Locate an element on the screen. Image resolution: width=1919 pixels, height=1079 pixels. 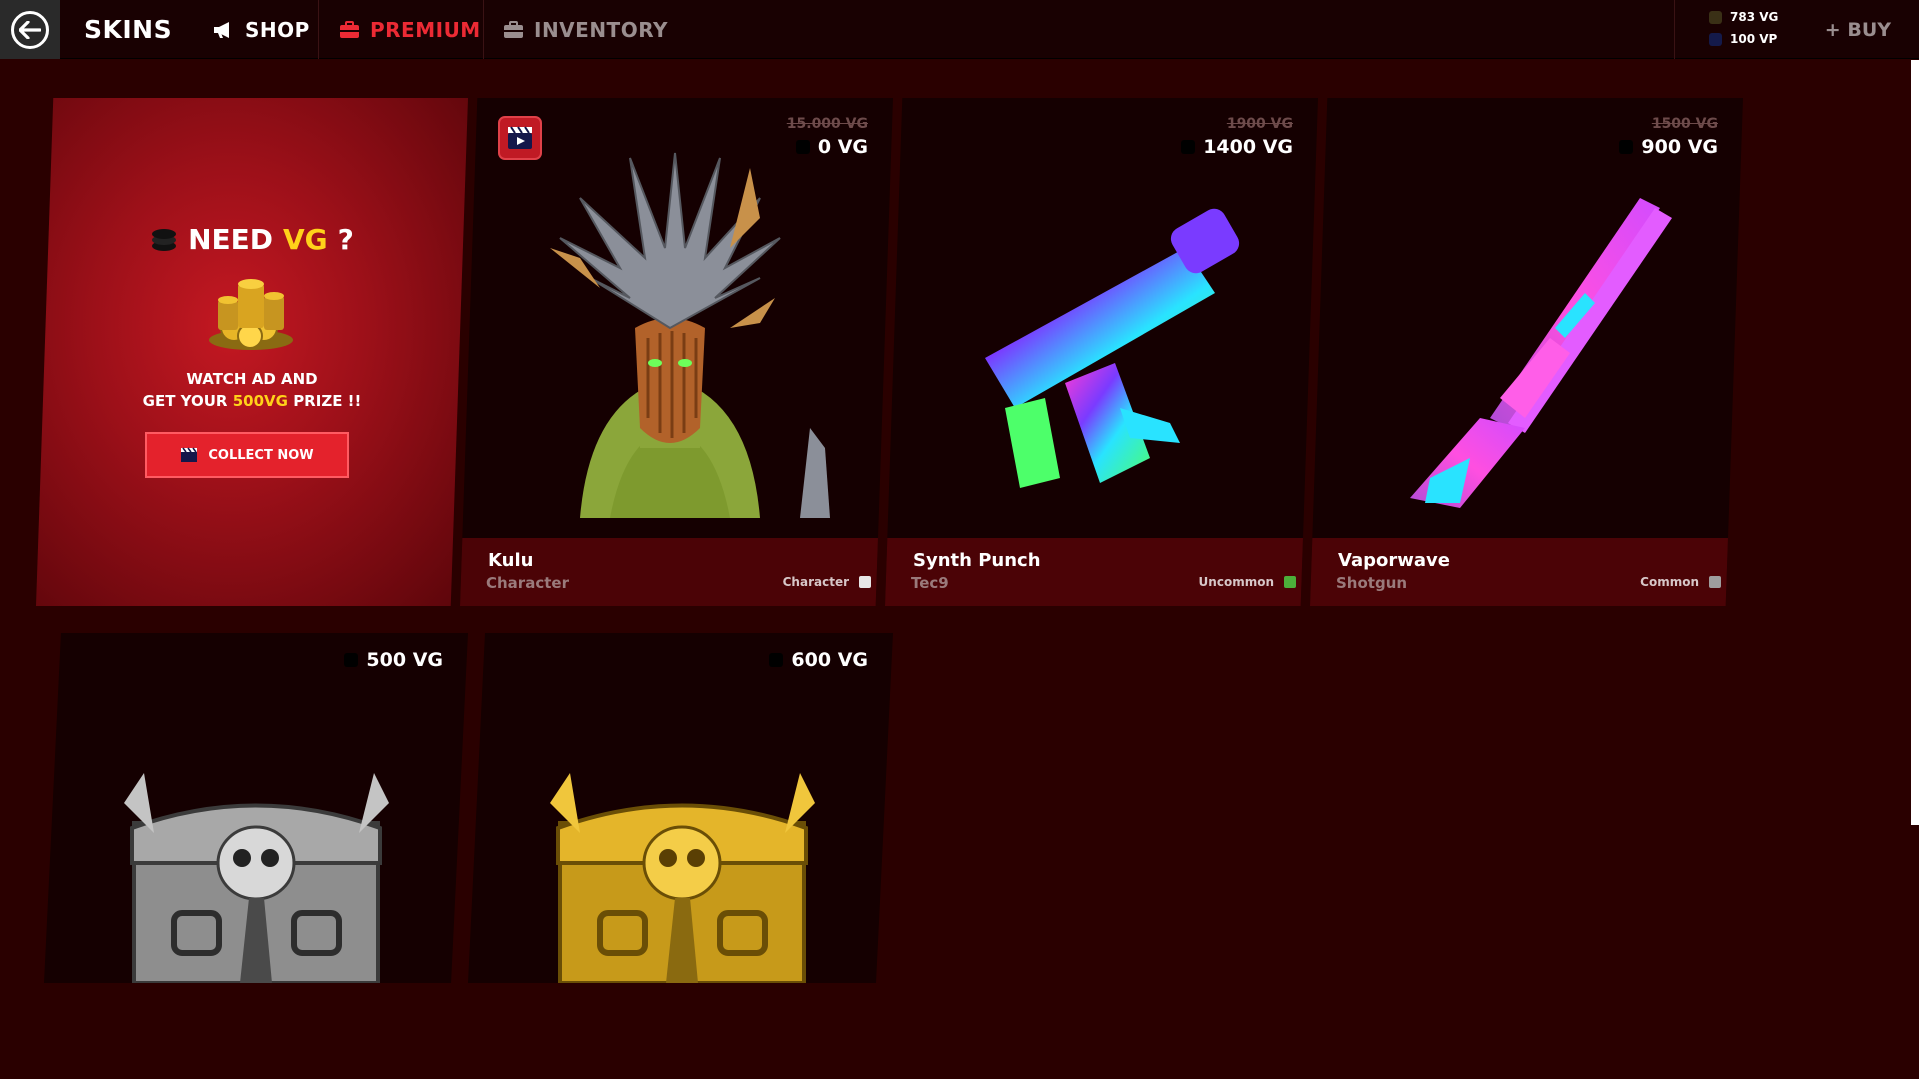
item-price: 600 VG is located at coordinates (818, 660).